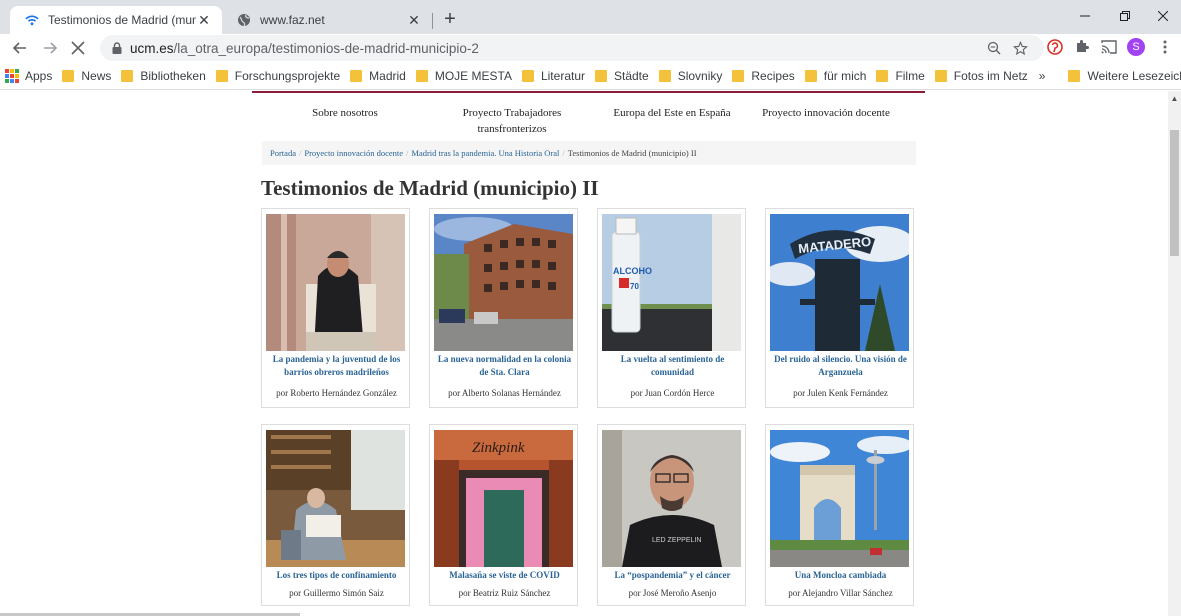 The height and width of the screenshot is (616, 1181). What do you see at coordinates (504, 575) in the screenshot?
I see `testimony-title-link: Malasaña se viste de COVID` at bounding box center [504, 575].